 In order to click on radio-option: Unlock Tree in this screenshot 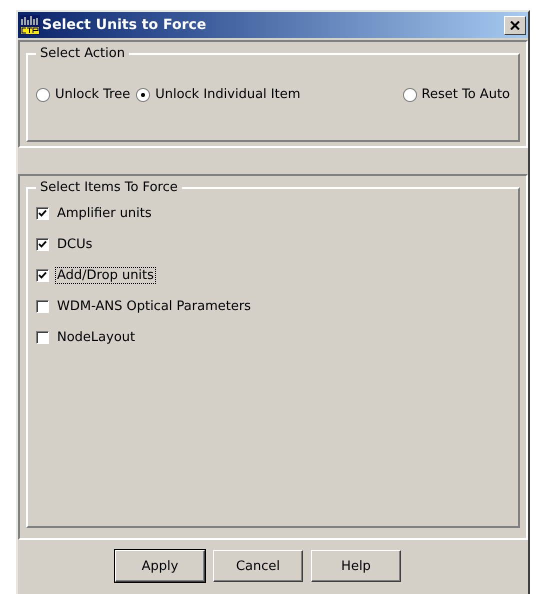, I will do `click(83, 94)`.